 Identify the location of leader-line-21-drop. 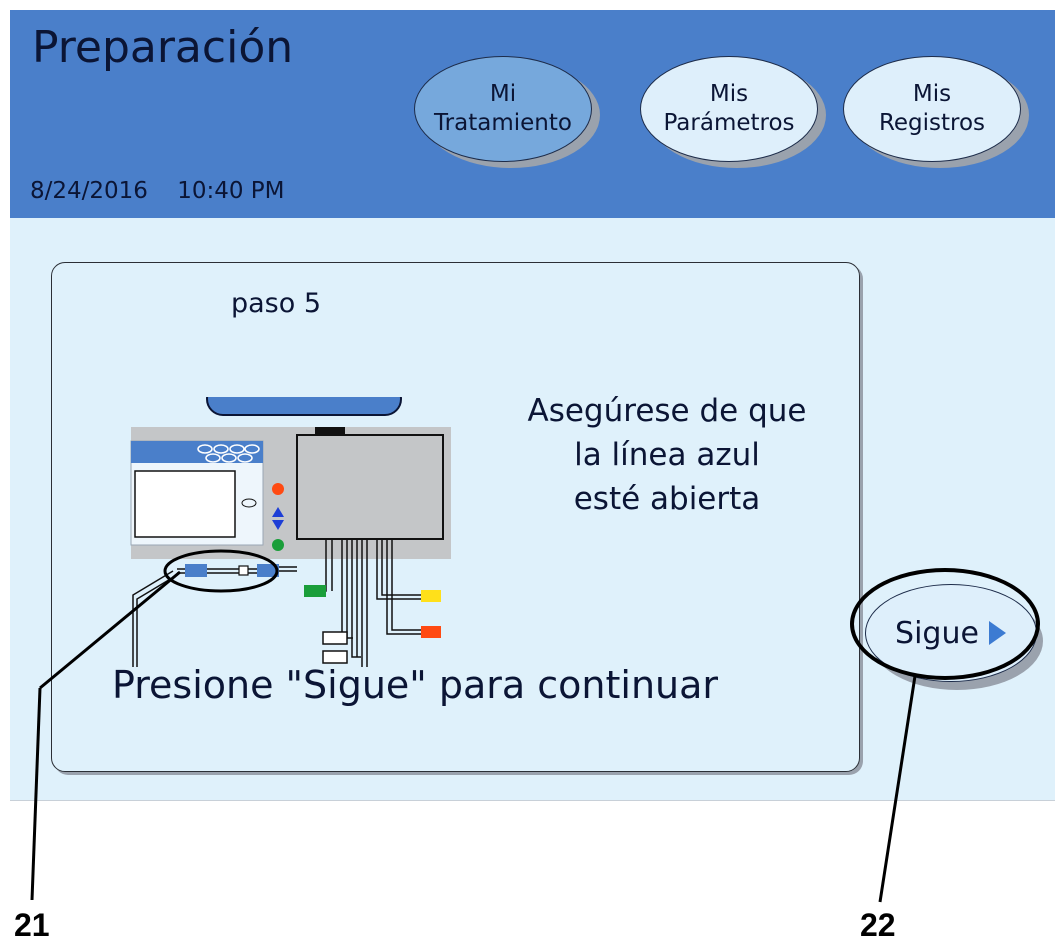
(36, 794).